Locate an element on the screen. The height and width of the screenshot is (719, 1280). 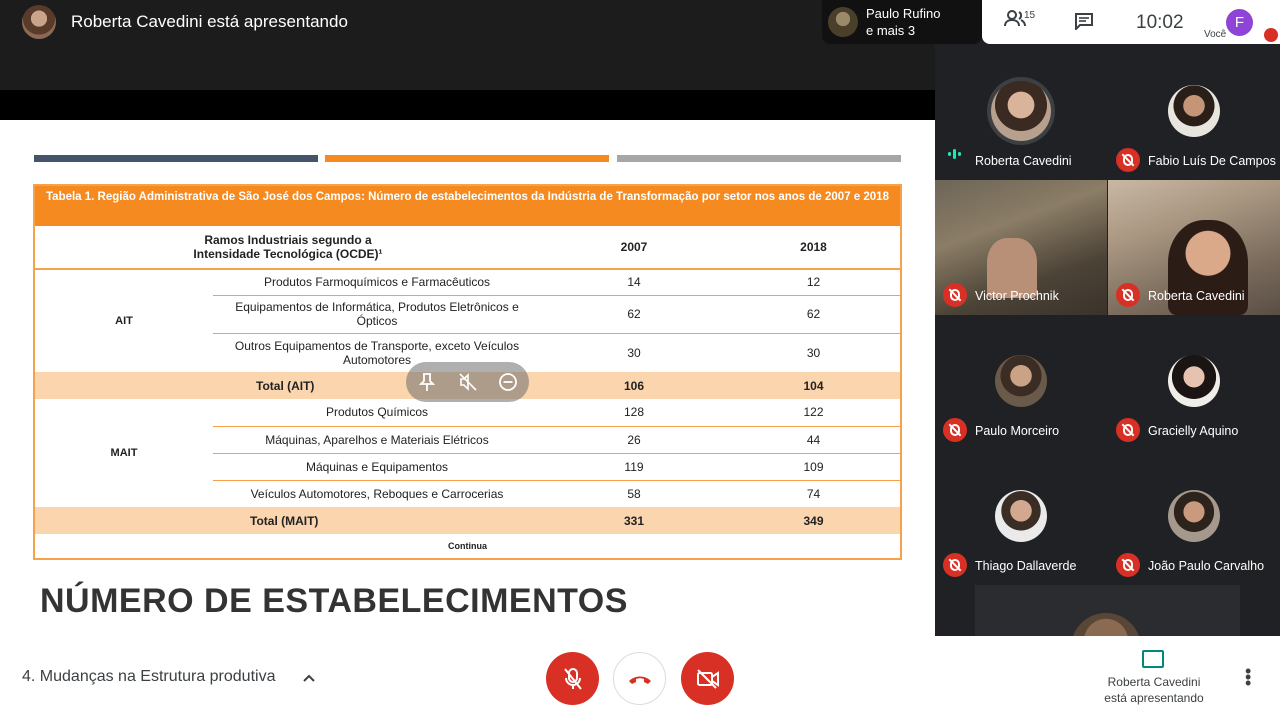
total-2018: 104 is located at coordinates (813, 385).